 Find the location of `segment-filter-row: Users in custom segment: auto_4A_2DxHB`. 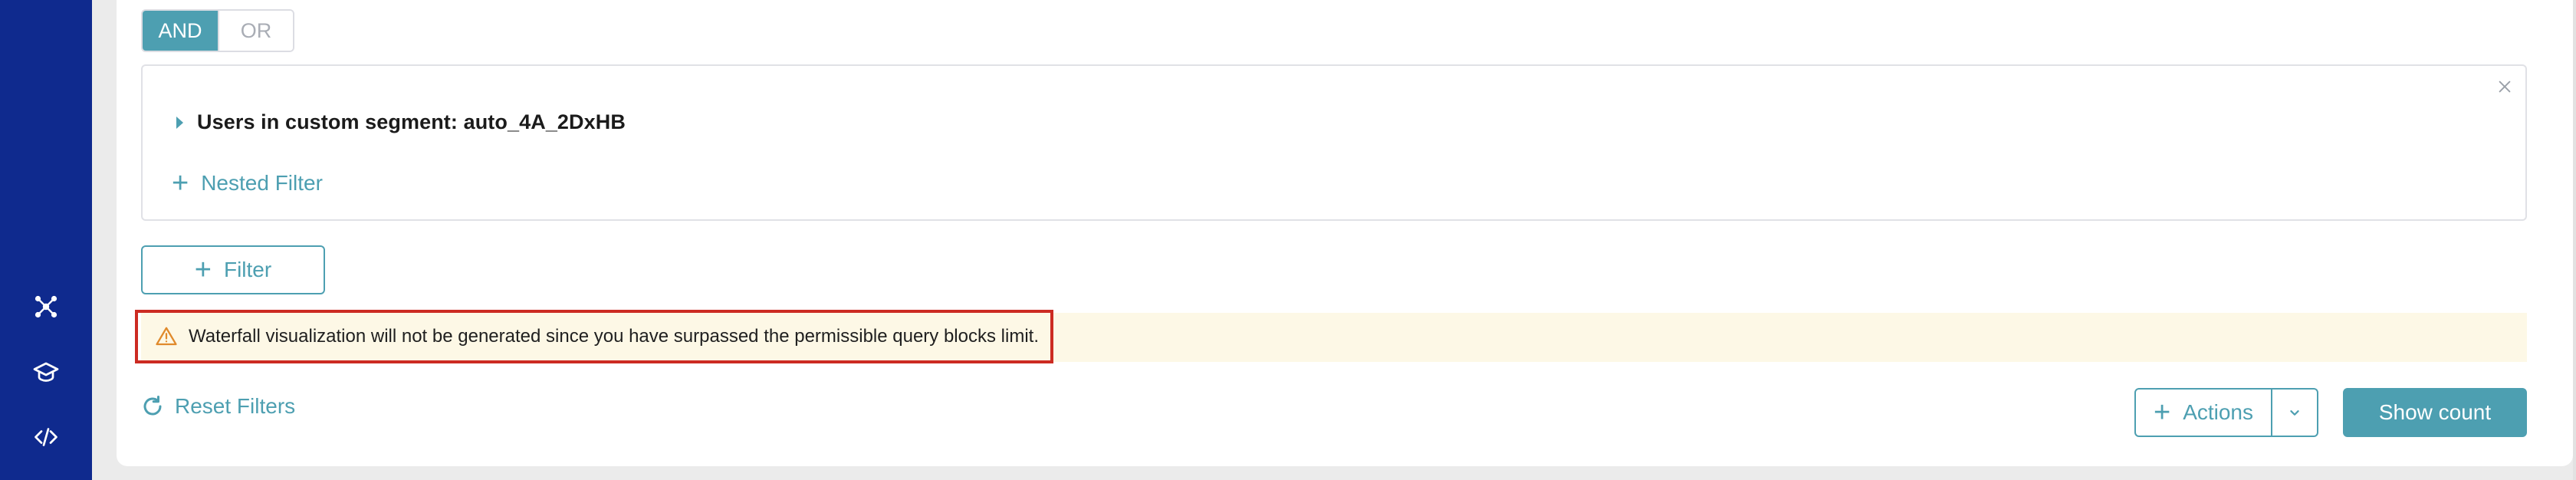

segment-filter-row: Users in custom segment: auto_4A_2DxHB is located at coordinates (401, 122).